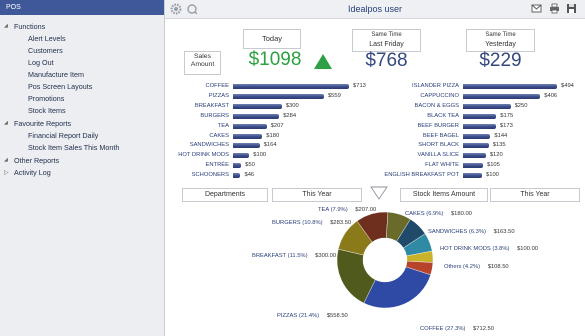  Describe the element at coordinates (47, 38) in the screenshot. I see `nav-item-alert-levels: Alert Levels` at that location.